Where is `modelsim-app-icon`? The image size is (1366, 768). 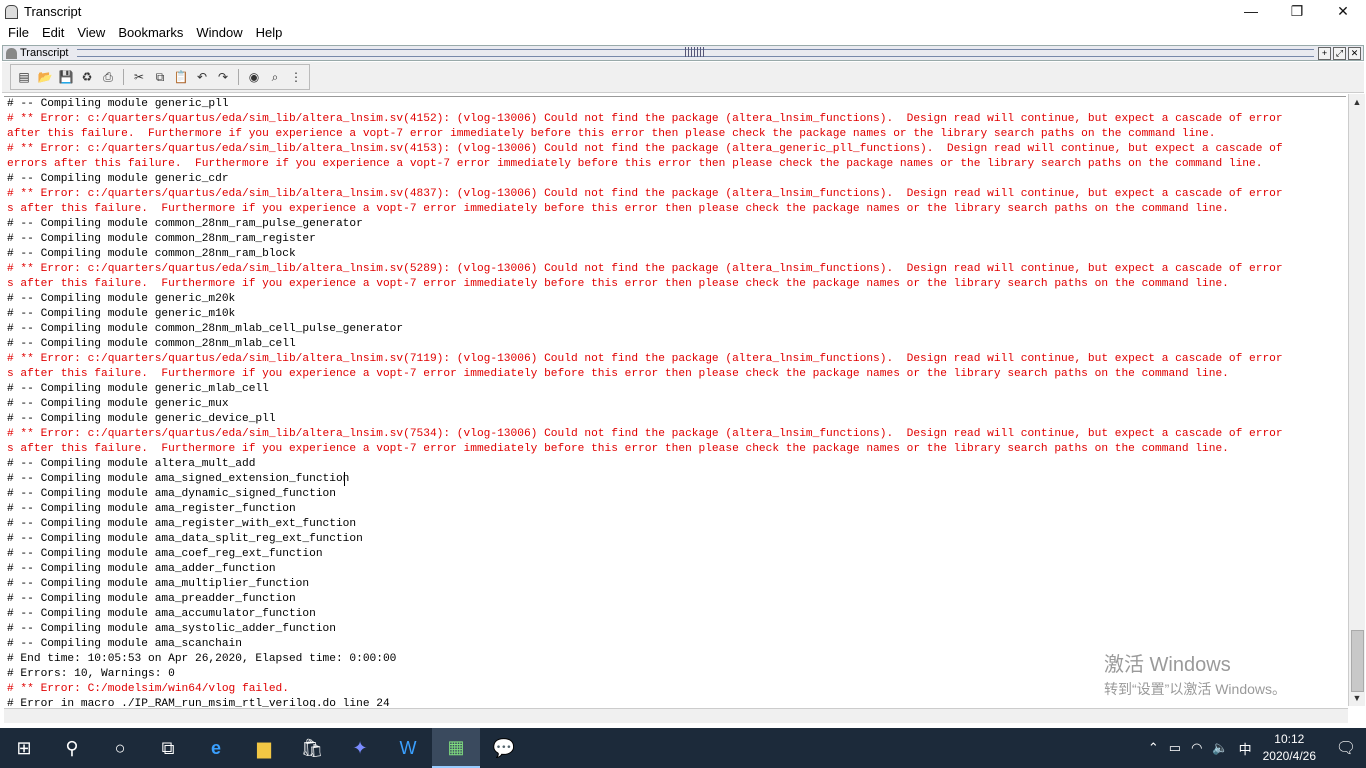
modelsim-app-icon is located at coordinates (11, 11).